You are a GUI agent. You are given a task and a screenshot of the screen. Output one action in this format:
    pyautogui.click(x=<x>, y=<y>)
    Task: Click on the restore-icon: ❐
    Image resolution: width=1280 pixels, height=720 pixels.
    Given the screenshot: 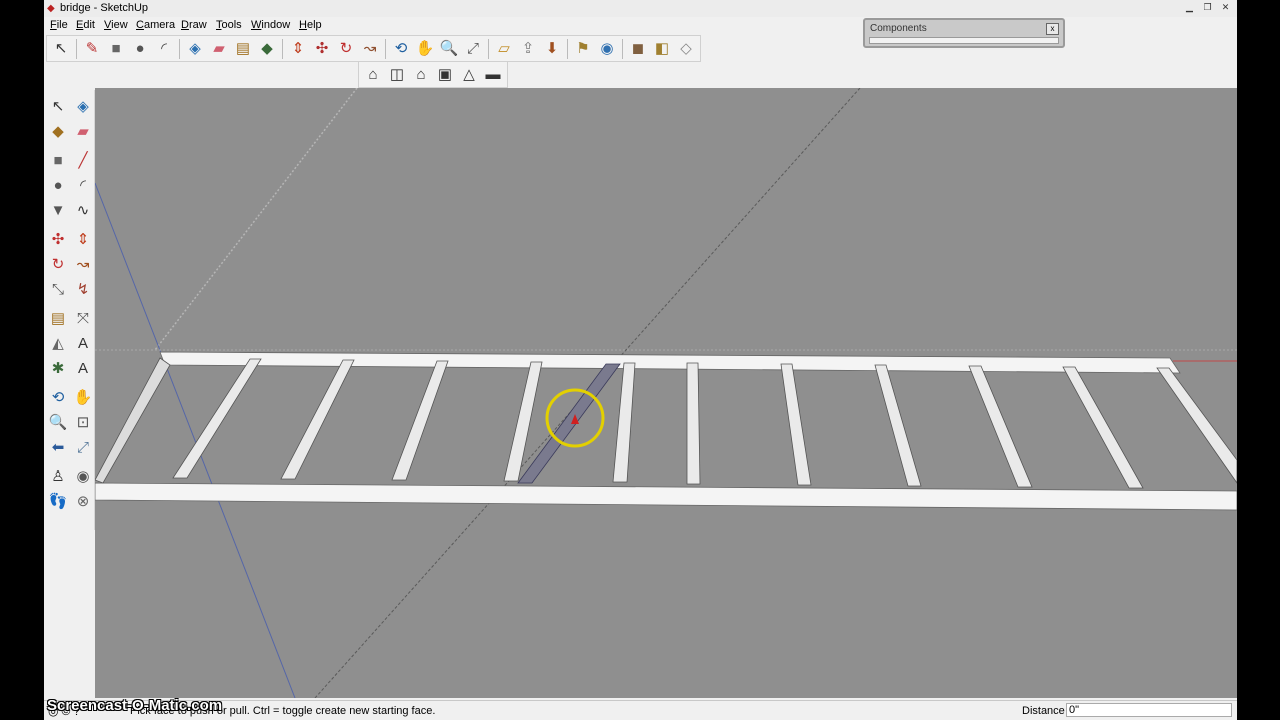 What is the action you would take?
    pyautogui.click(x=1207, y=7)
    